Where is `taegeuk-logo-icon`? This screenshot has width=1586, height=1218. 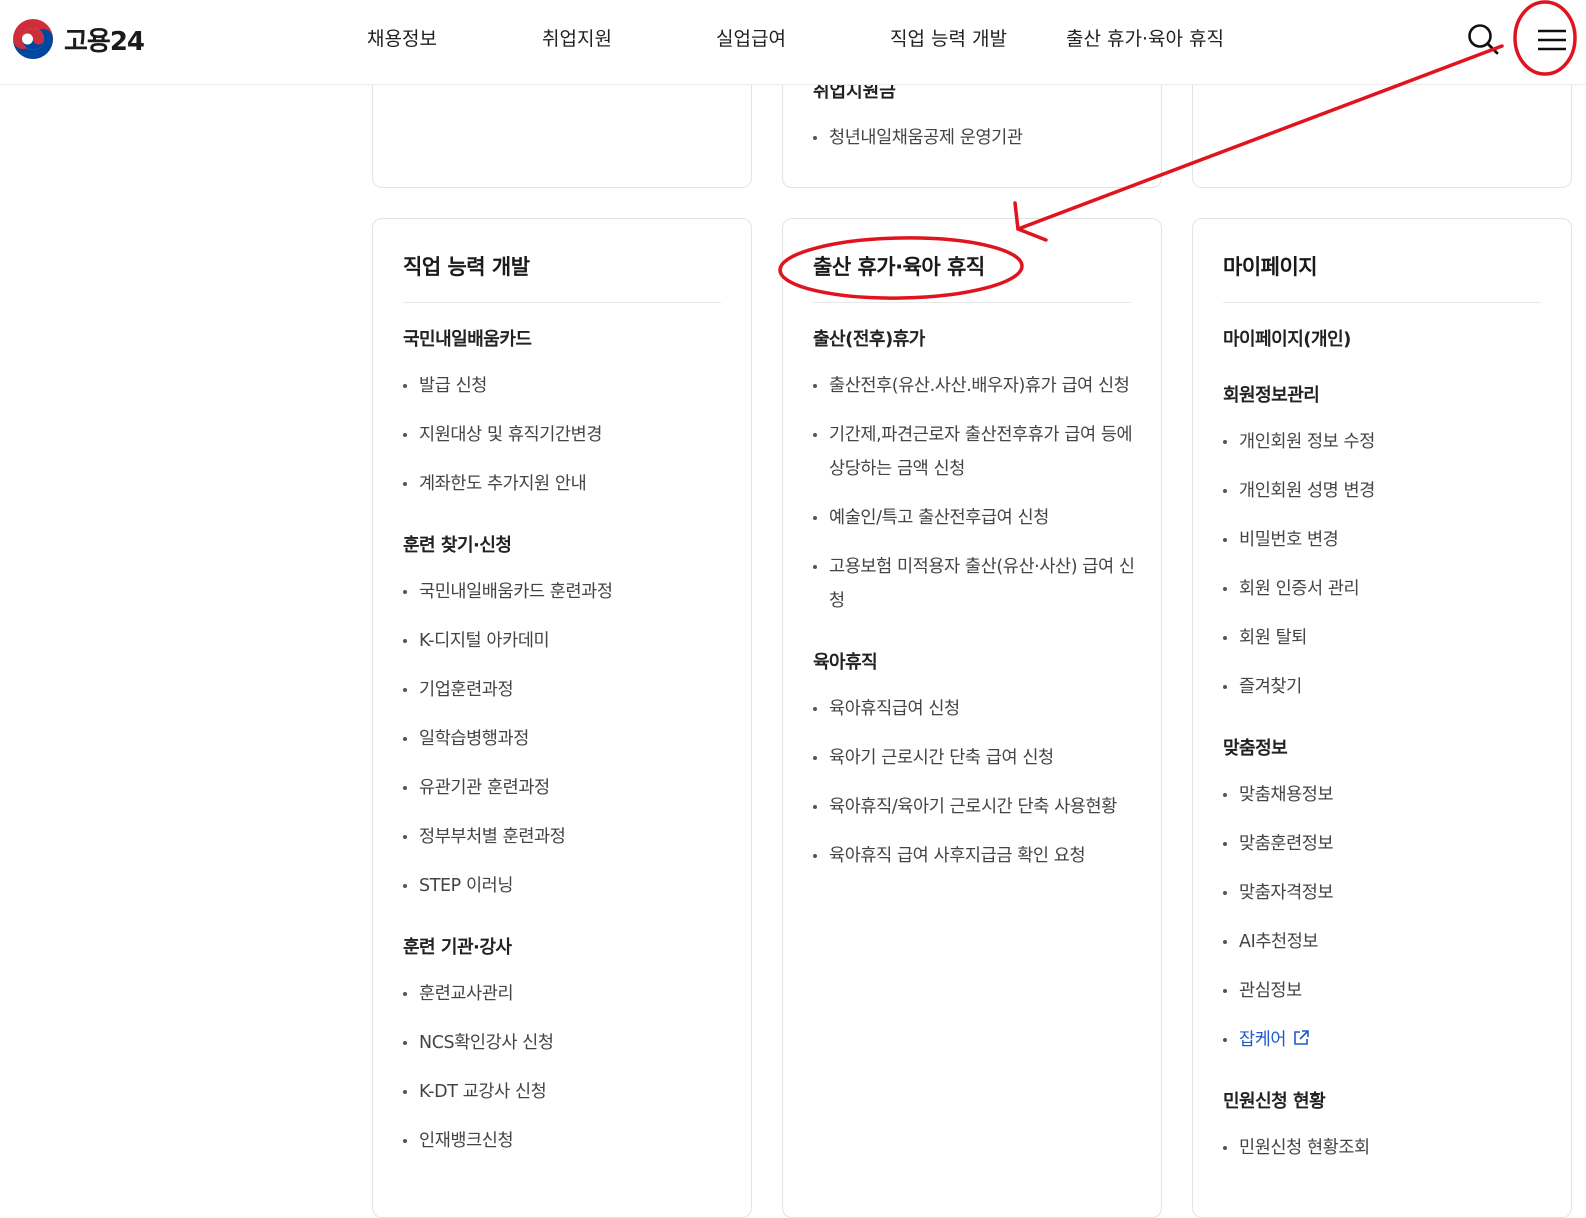 taegeuk-logo-icon is located at coordinates (33, 39).